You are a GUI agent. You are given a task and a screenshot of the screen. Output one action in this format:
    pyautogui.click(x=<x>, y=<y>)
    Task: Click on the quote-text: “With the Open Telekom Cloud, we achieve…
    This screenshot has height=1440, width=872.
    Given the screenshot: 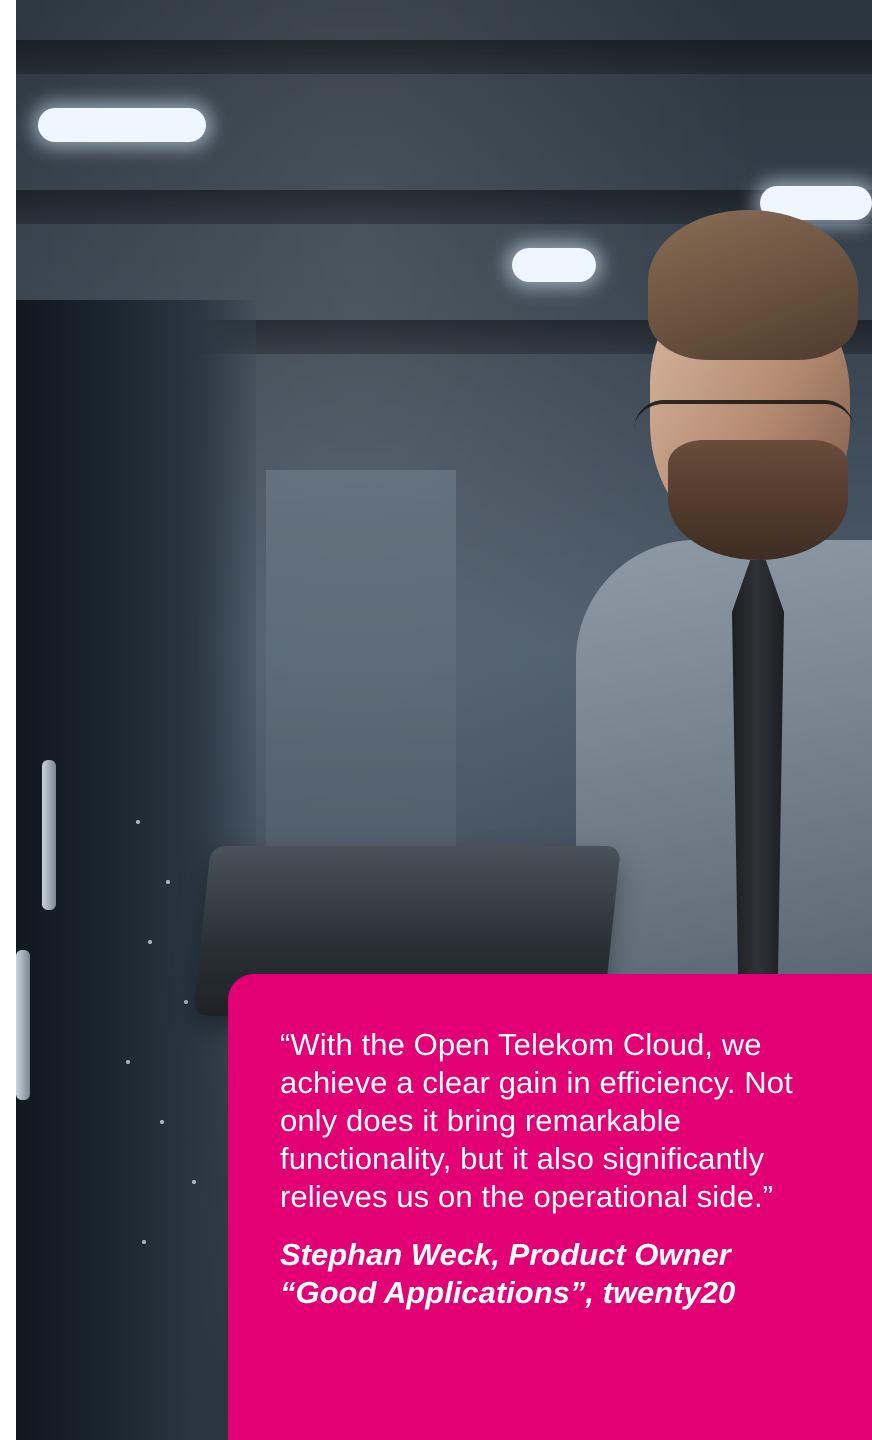 What is the action you would take?
    pyautogui.click(x=536, y=1120)
    